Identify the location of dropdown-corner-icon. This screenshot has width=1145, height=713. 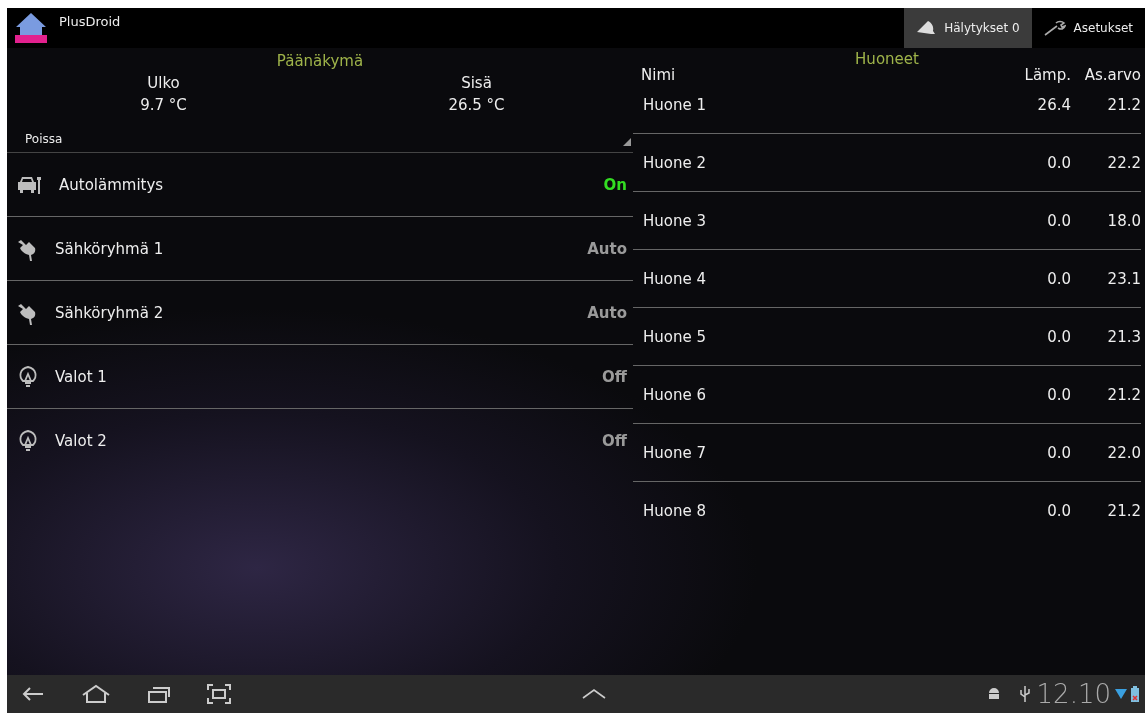
(627, 142).